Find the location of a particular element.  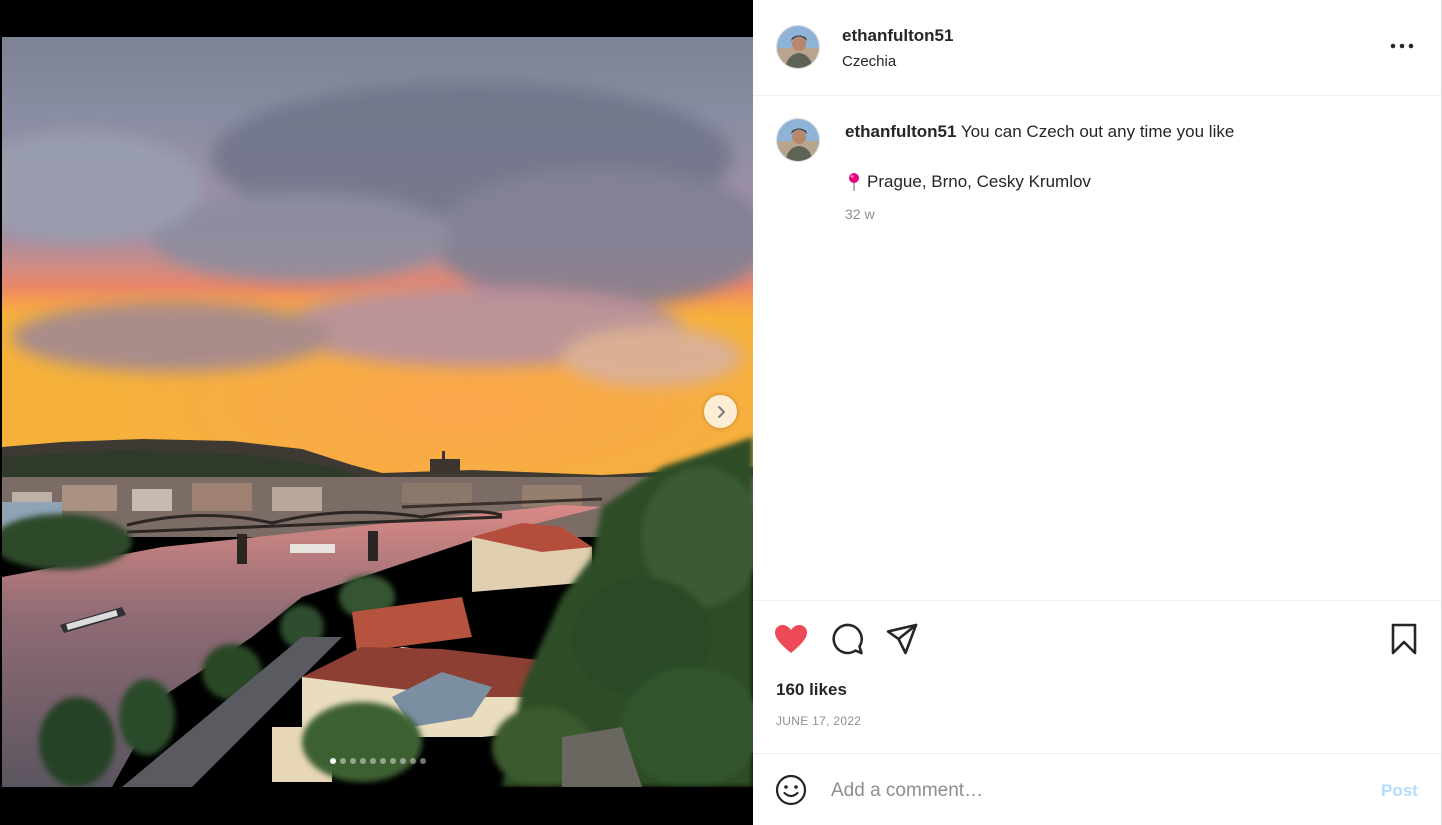

more-options-button is located at coordinates (1402, 46).